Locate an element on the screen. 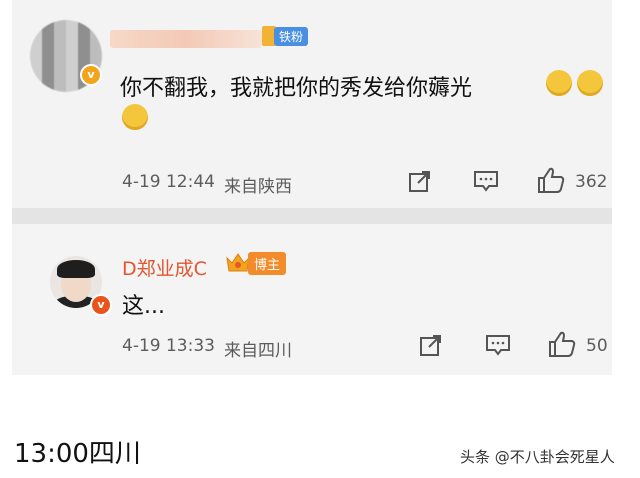 The width and height of the screenshot is (640, 478). comment-location: 来自陕西 is located at coordinates (258, 187).